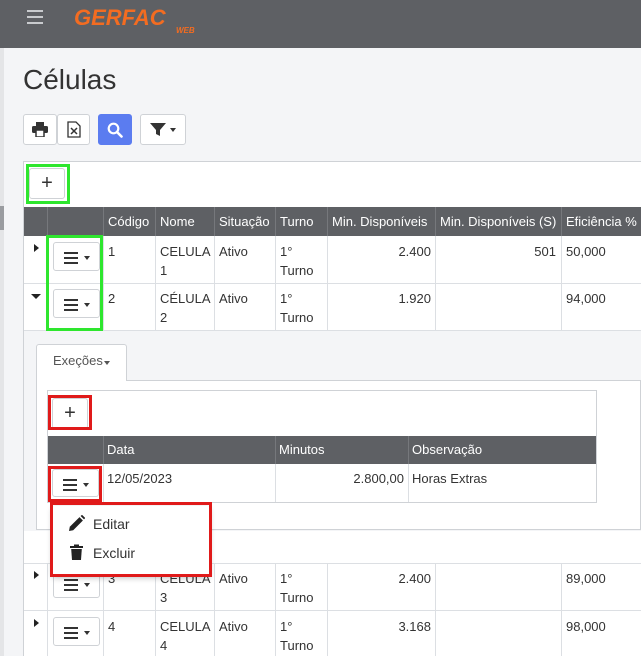 The image size is (641, 656). What do you see at coordinates (36, 623) in the screenshot?
I see `expand-row-4-icon` at bounding box center [36, 623].